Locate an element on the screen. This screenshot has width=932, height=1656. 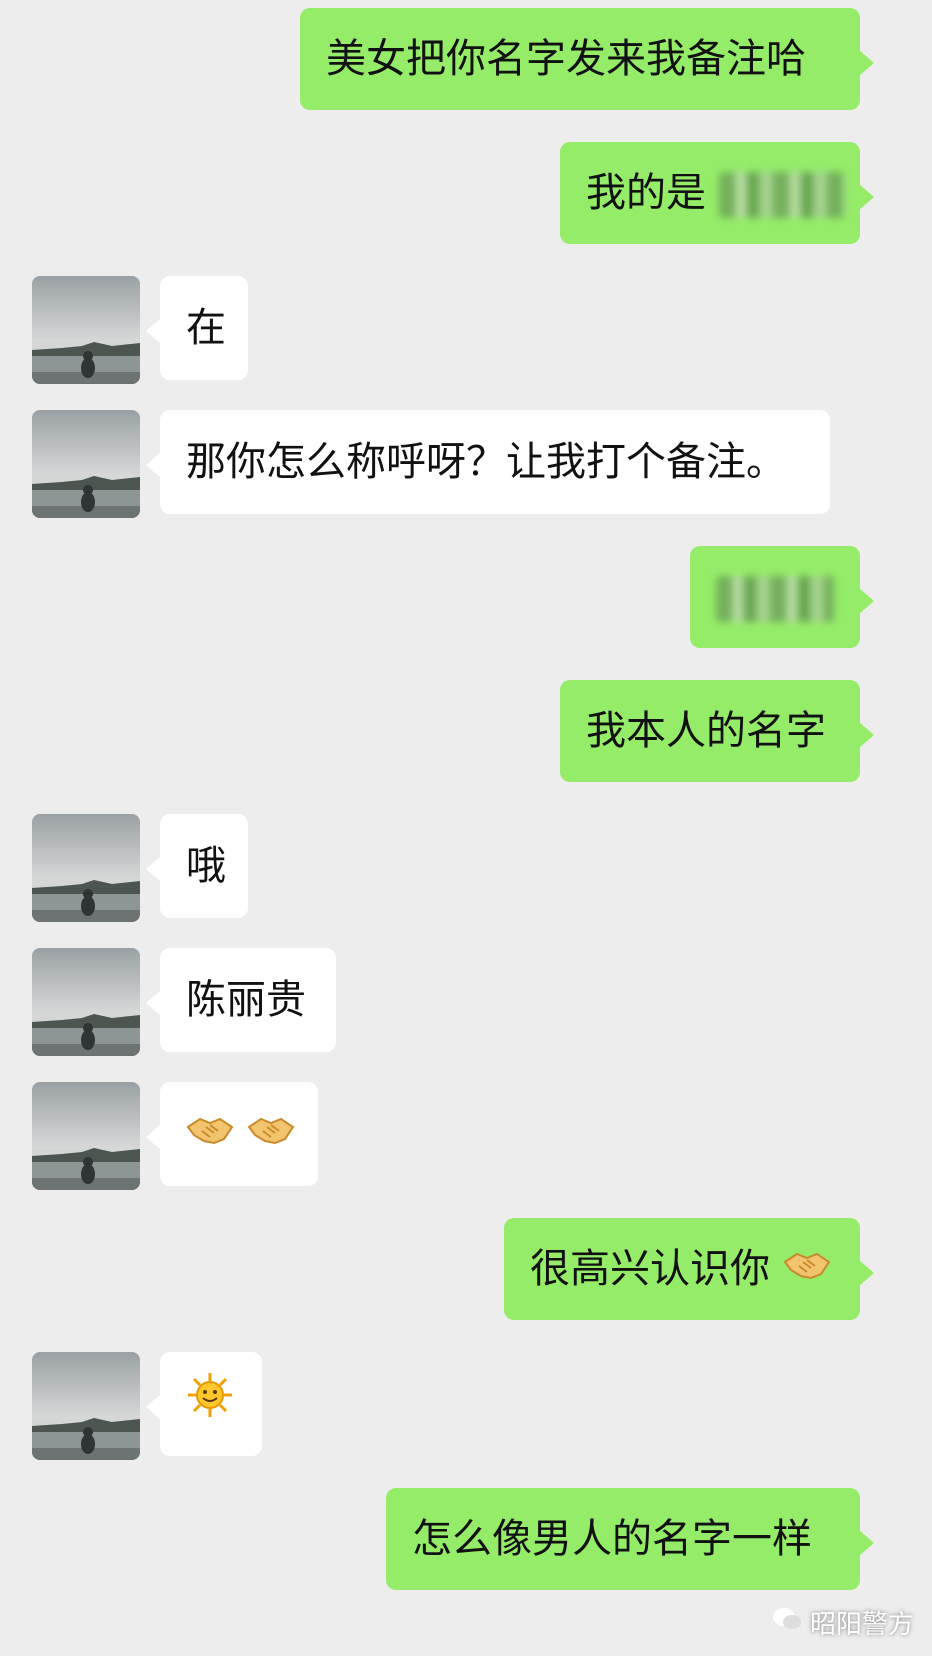
message-text: 我本人的名字 is located at coordinates (706, 731).